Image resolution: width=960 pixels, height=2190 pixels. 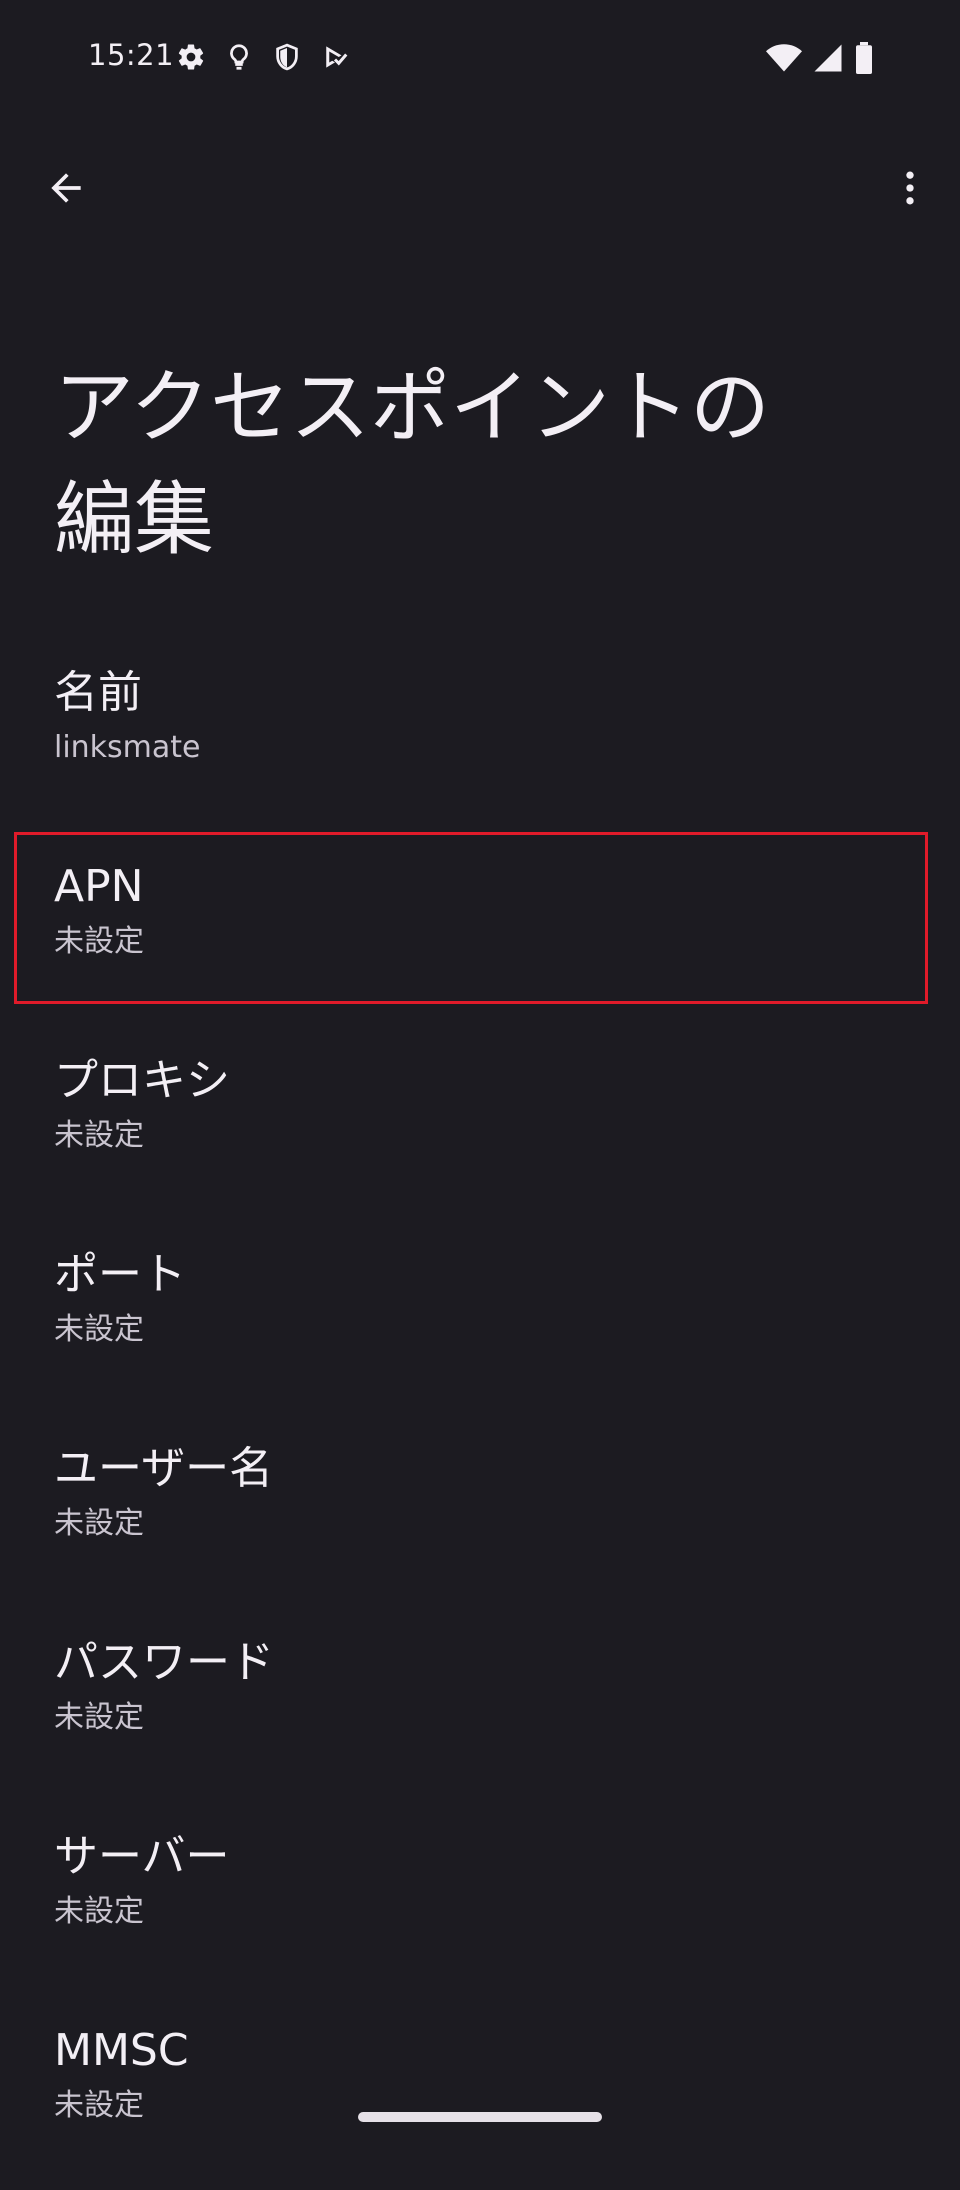 What do you see at coordinates (164, 1468) in the screenshot?
I see `setting-title: ユーザー名` at bounding box center [164, 1468].